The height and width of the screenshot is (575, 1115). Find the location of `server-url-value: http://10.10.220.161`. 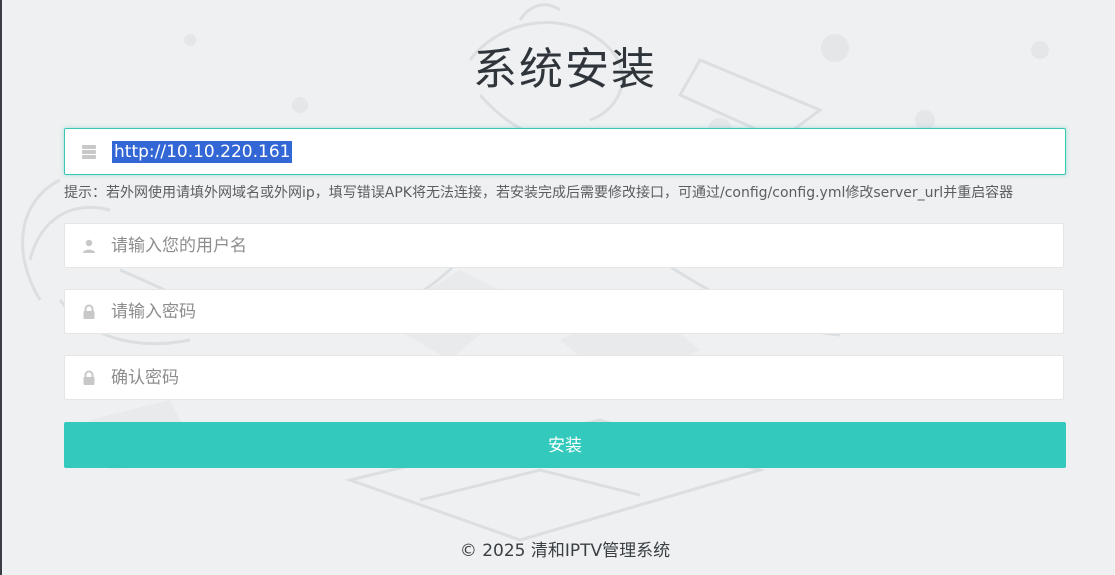

server-url-value: http://10.10.220.161 is located at coordinates (202, 152).